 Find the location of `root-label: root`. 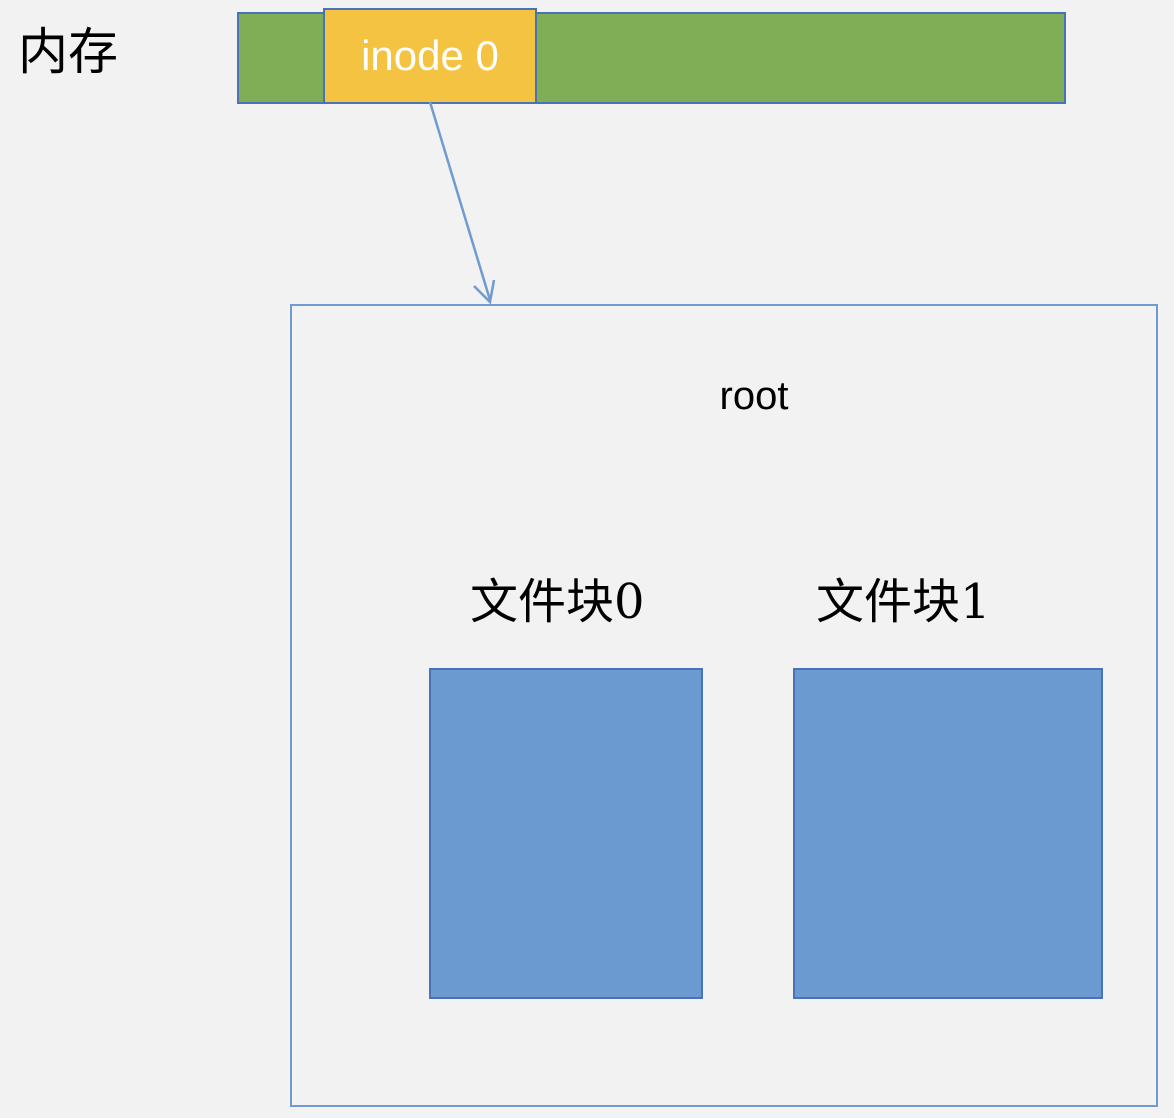

root-label: root is located at coordinates (754, 396).